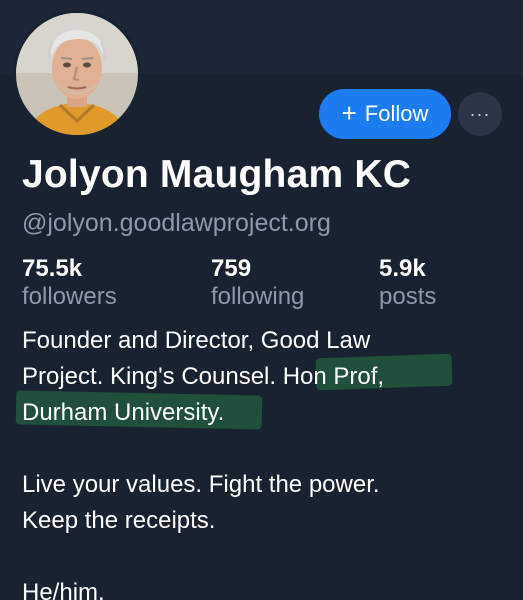 The width and height of the screenshot is (523, 600). I want to click on posts-count: 5.9k, so click(402, 268).